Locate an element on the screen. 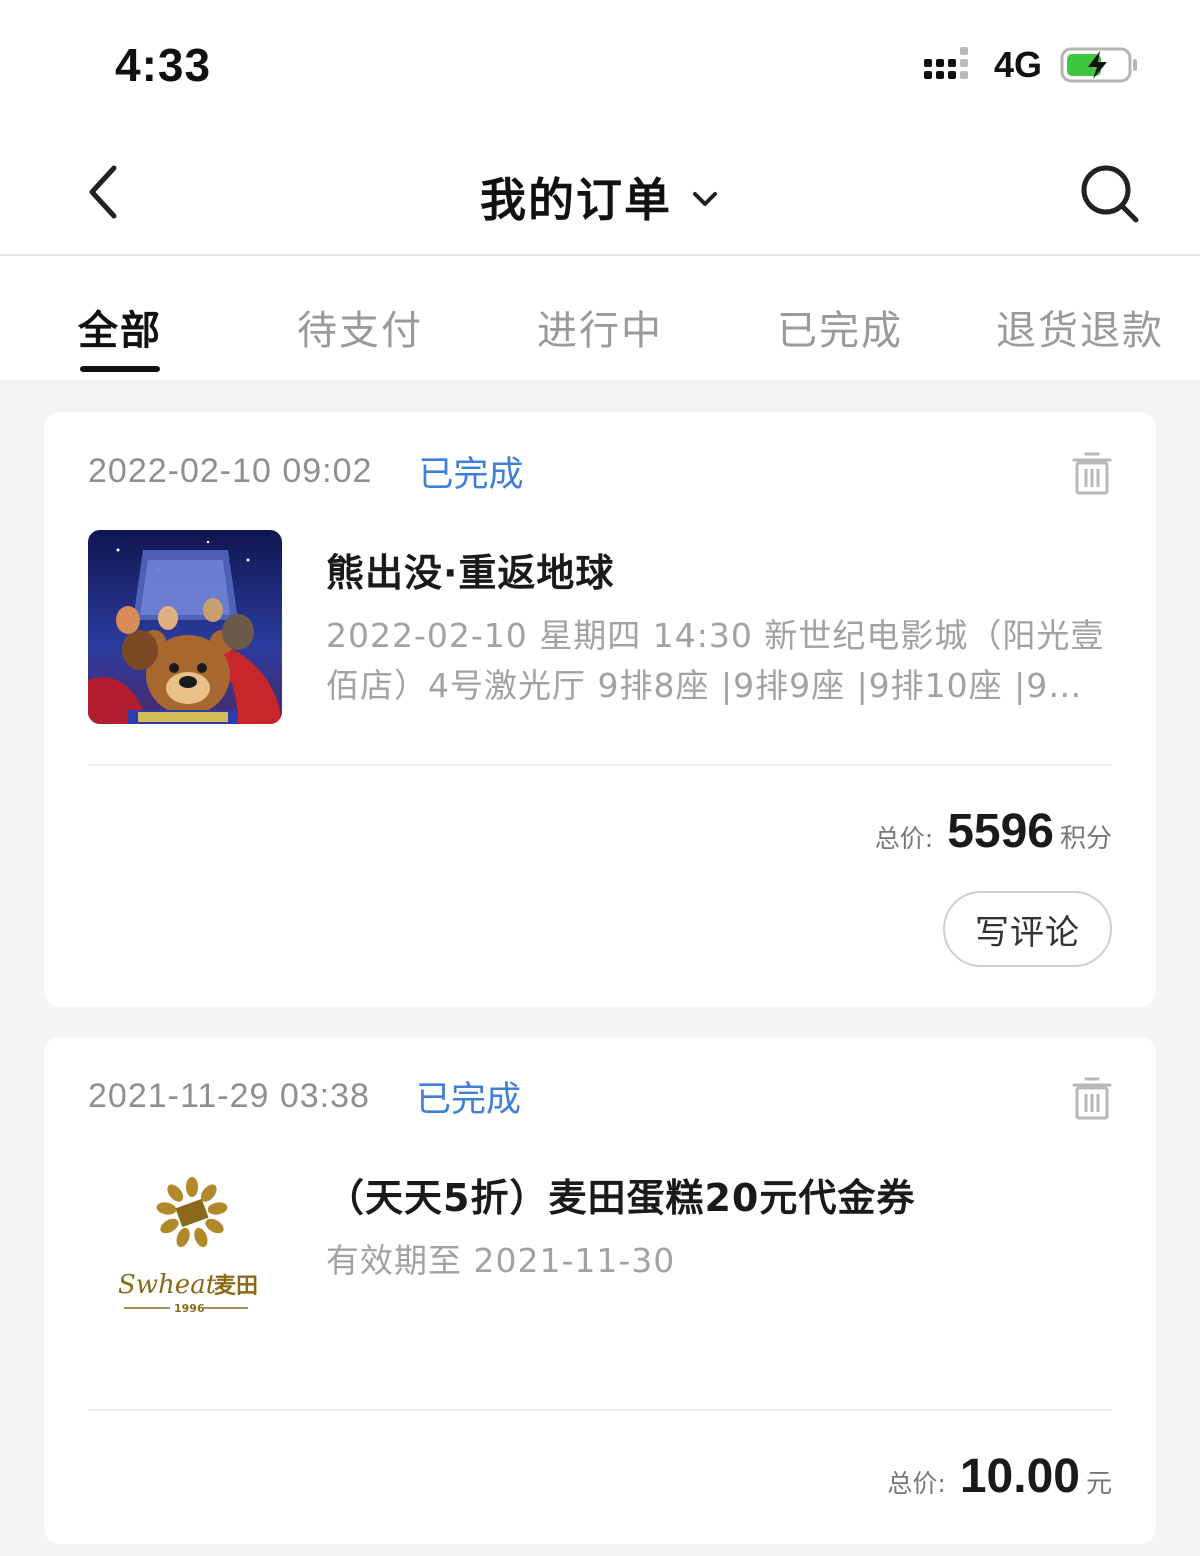  total-unit: 元 is located at coordinates (1098, 1484).